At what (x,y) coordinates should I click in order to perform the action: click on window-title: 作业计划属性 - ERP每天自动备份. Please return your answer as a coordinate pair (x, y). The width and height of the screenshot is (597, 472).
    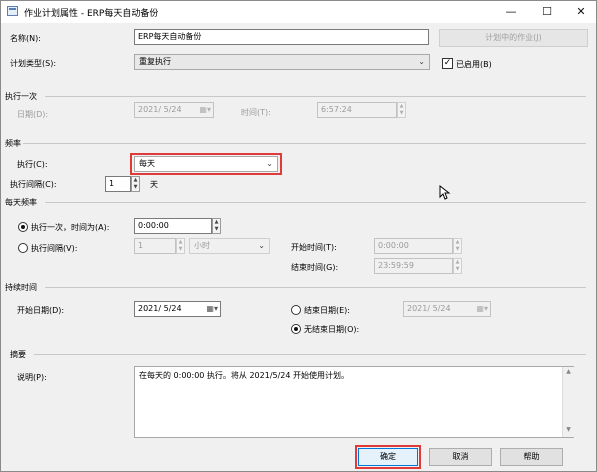
    Looking at the image, I should click on (91, 14).